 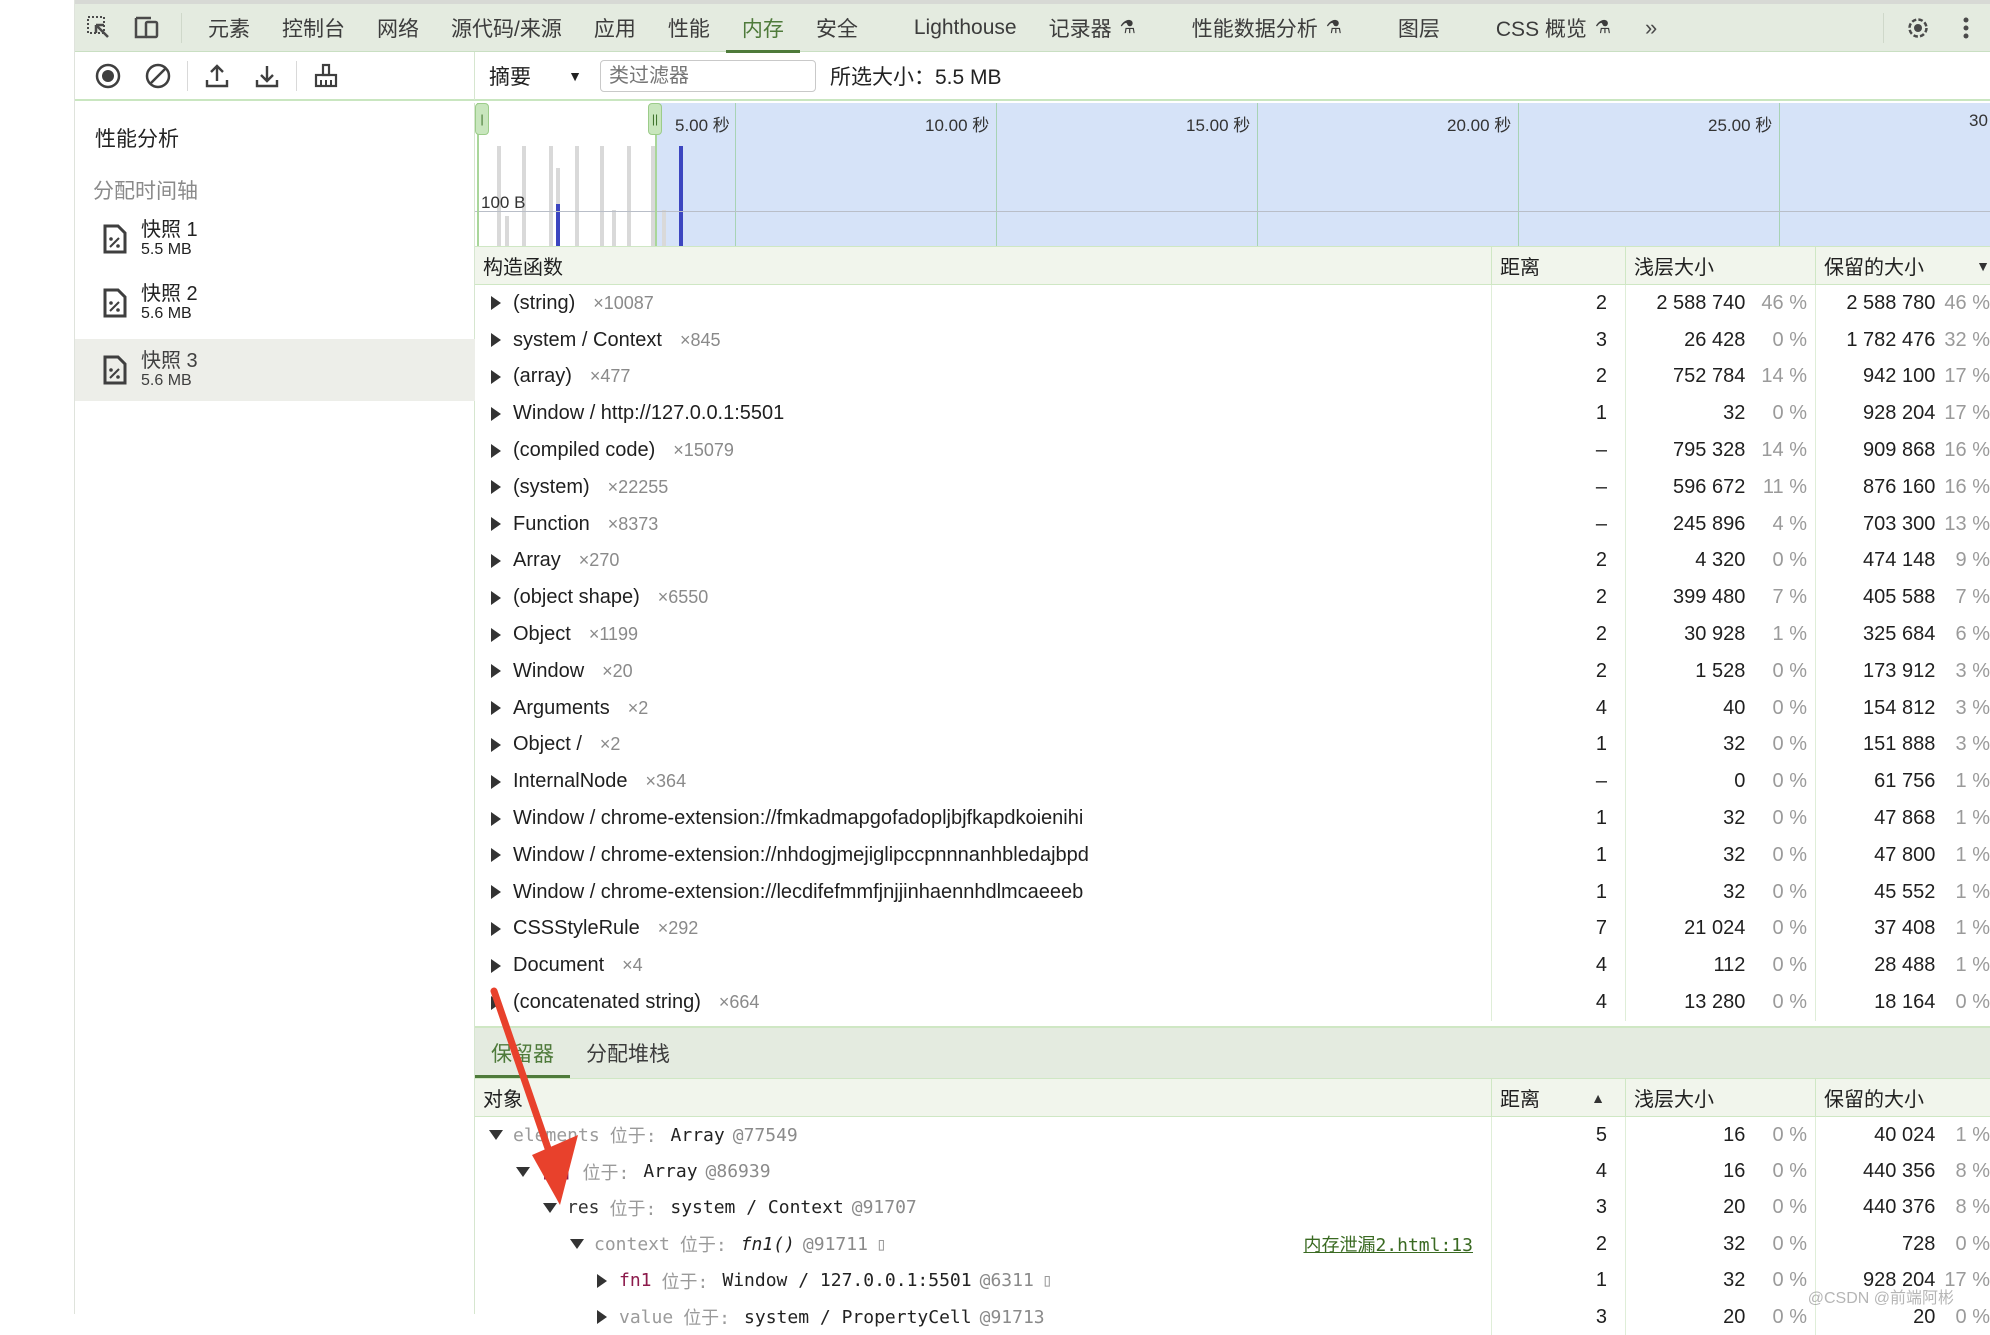 I want to click on column-header-distance: 距离, so click(x=1558, y=265).